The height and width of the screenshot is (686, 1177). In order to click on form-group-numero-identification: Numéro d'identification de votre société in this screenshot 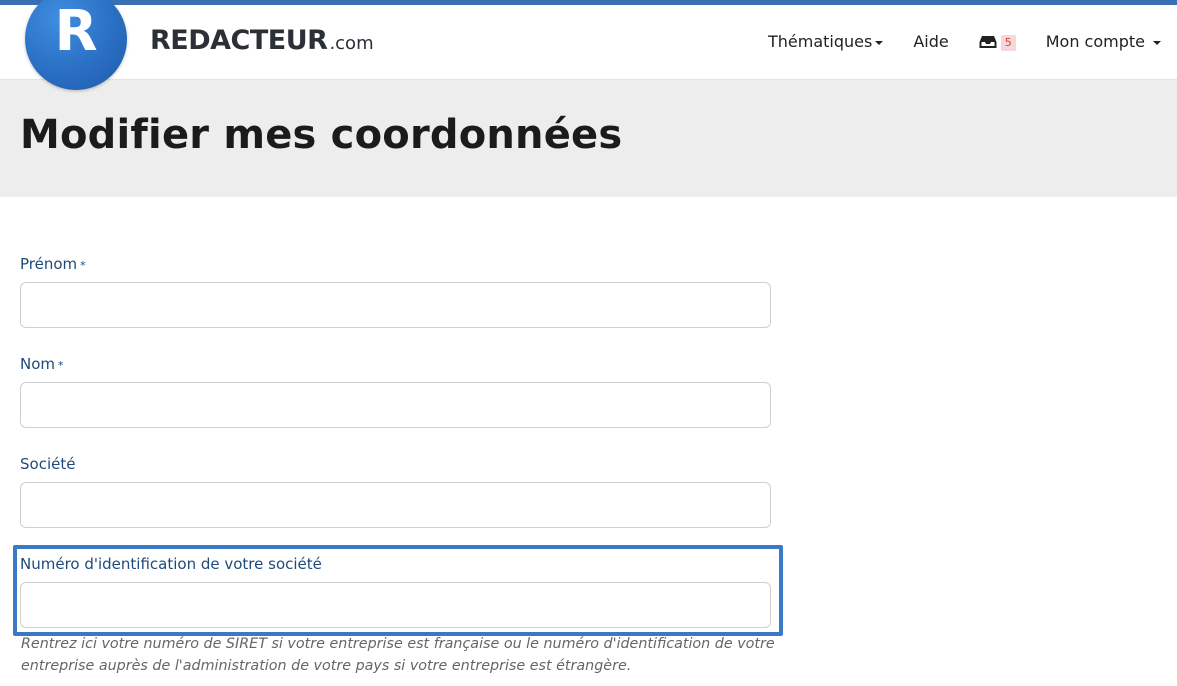, I will do `click(395, 591)`.